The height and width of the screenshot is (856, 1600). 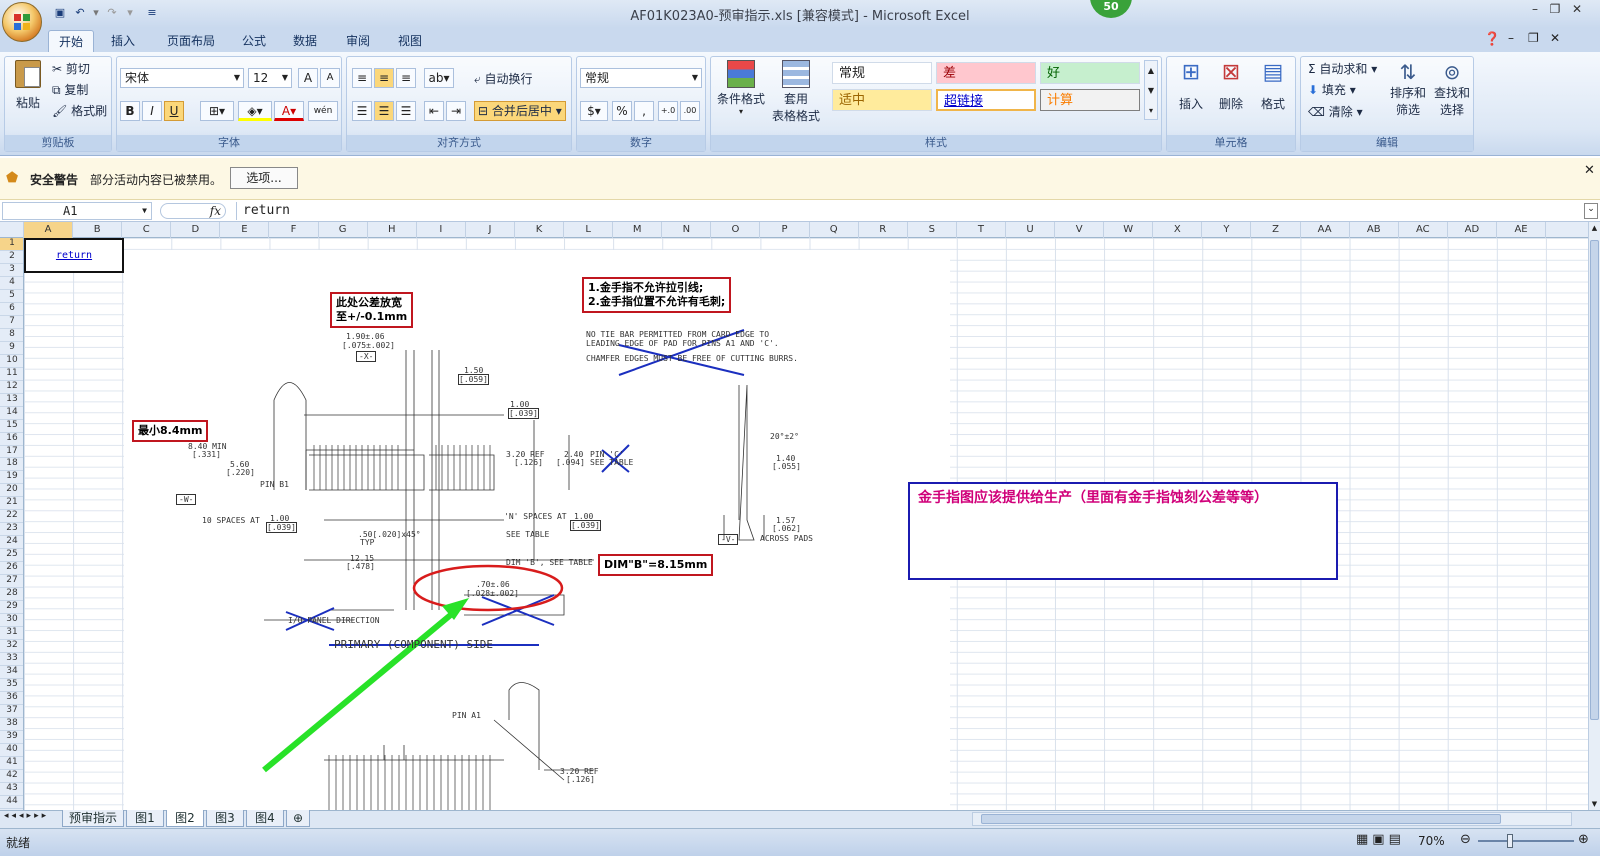 I want to click on zoom-slider-thumb, so click(x=1510, y=841).